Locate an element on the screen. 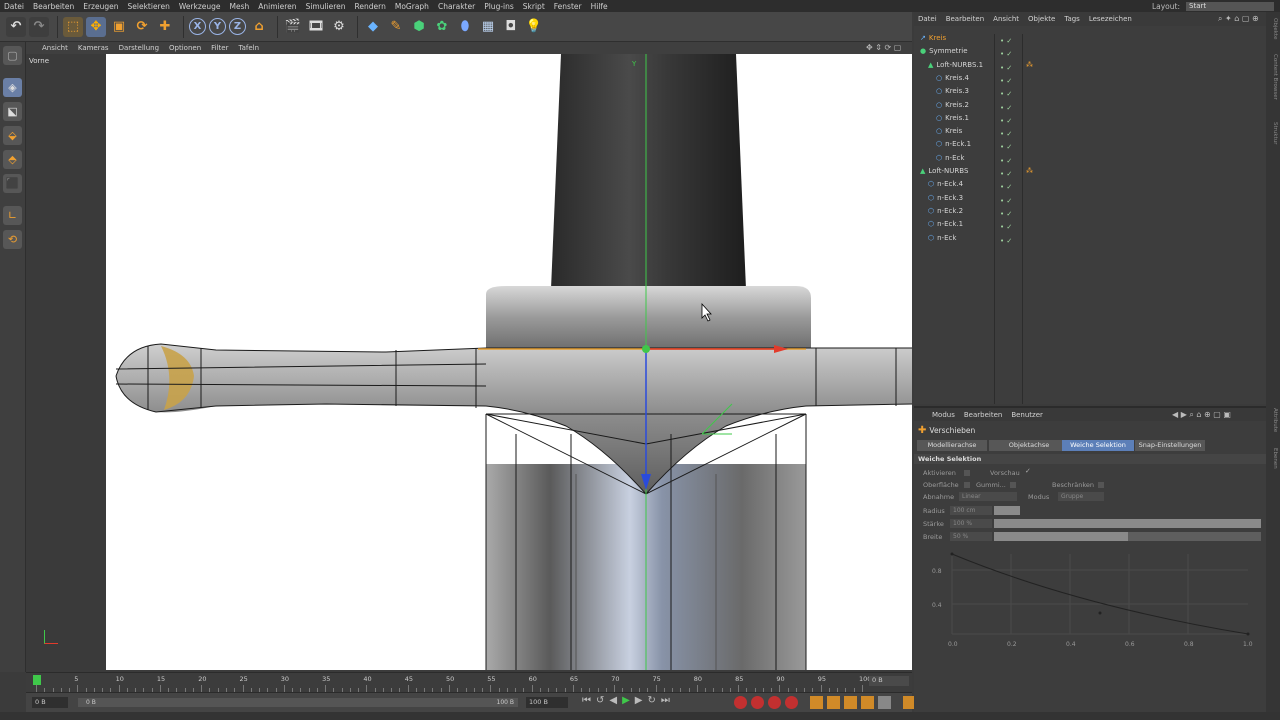 This screenshot has width=1280, height=720. menu-item-simulieren: Simulieren is located at coordinates (326, 6).